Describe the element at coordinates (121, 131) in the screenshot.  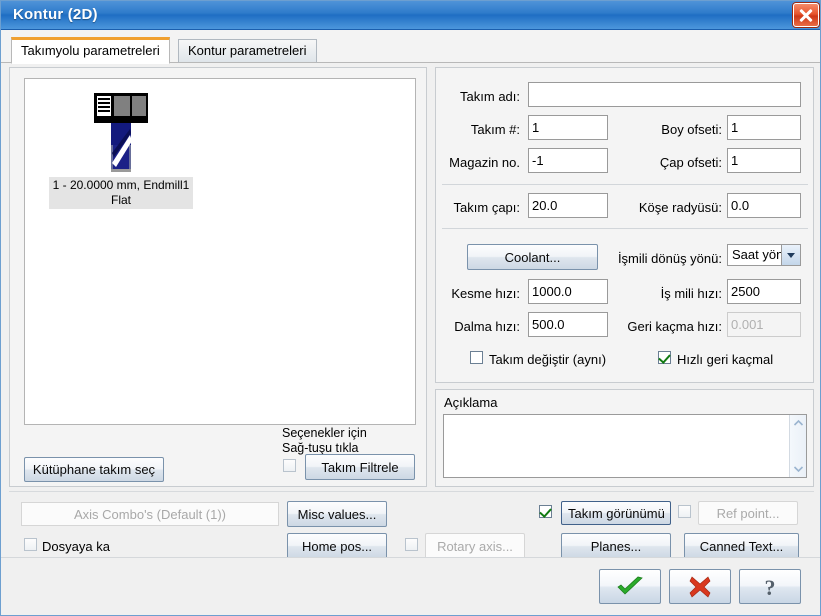
I see `endmill-tool-icon` at that location.